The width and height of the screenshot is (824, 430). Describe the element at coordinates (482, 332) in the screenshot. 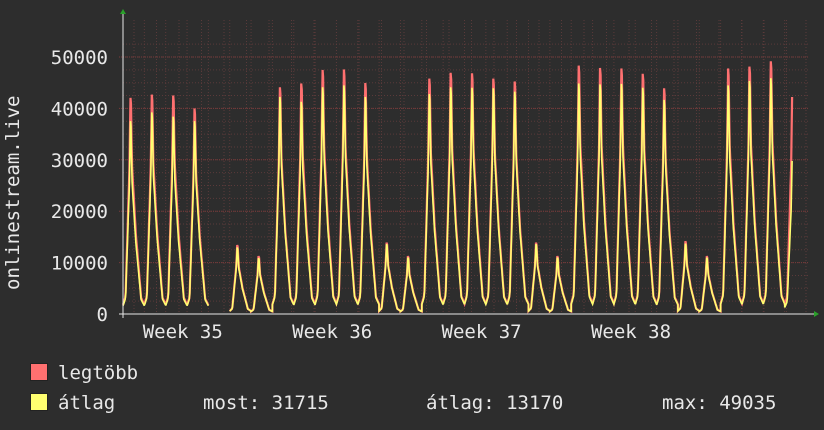

I see `x-tick-label: Week 37` at that location.